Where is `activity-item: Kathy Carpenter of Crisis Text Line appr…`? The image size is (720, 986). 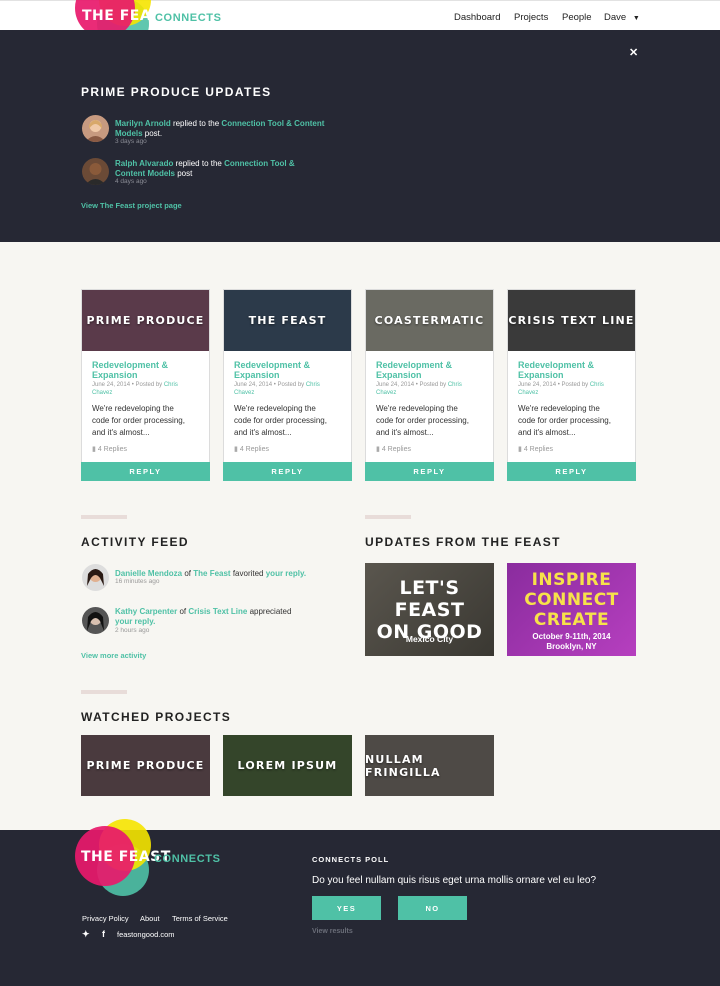 activity-item: Kathy Carpenter of Crisis Text Line appr… is located at coordinates (203, 616).